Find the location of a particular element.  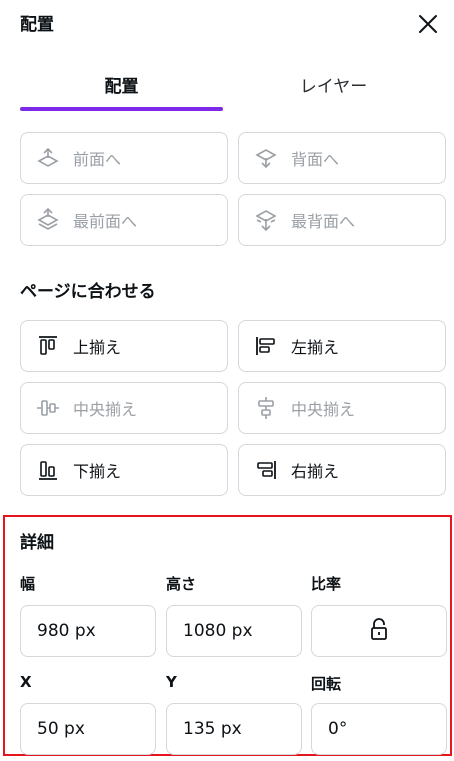

align-bottom-button: 下揃え is located at coordinates (124, 470).